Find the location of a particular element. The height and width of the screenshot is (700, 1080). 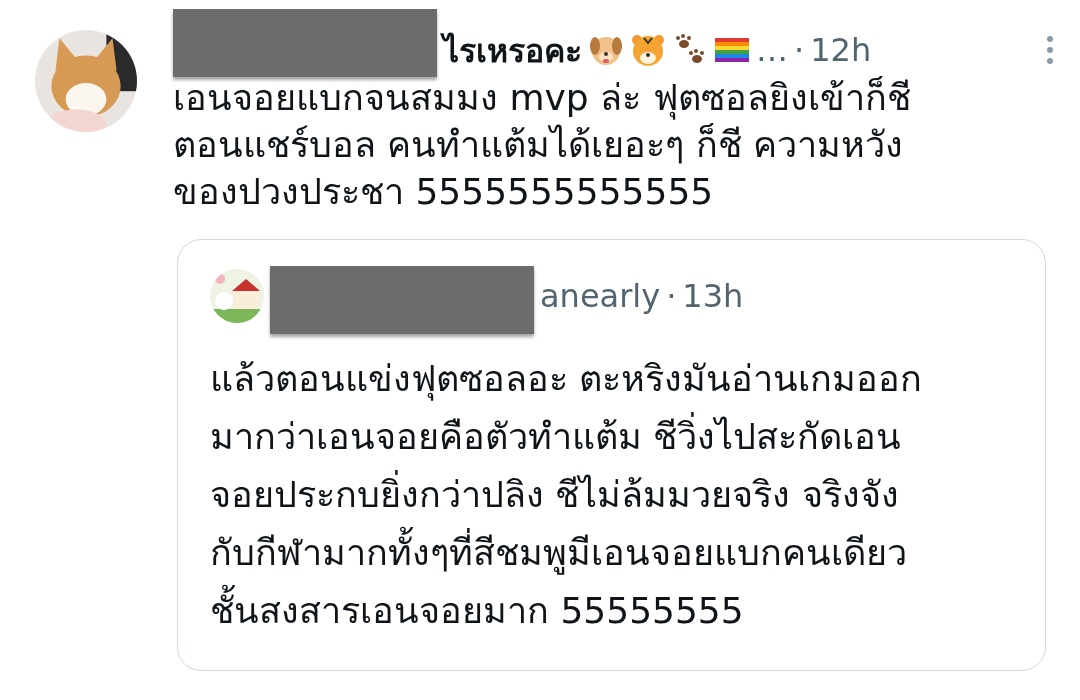

post-text: เอนจอยแบกจนสมมง mvp ล่ะ ฟุตซอลยิงเข้าก็ชี ตอนแชร์บอล คนทำแต้มได้เยอะๆ ก็ชี ความหวัง ของปวงประชา 5555555555555 is located at coordinates (542, 144).